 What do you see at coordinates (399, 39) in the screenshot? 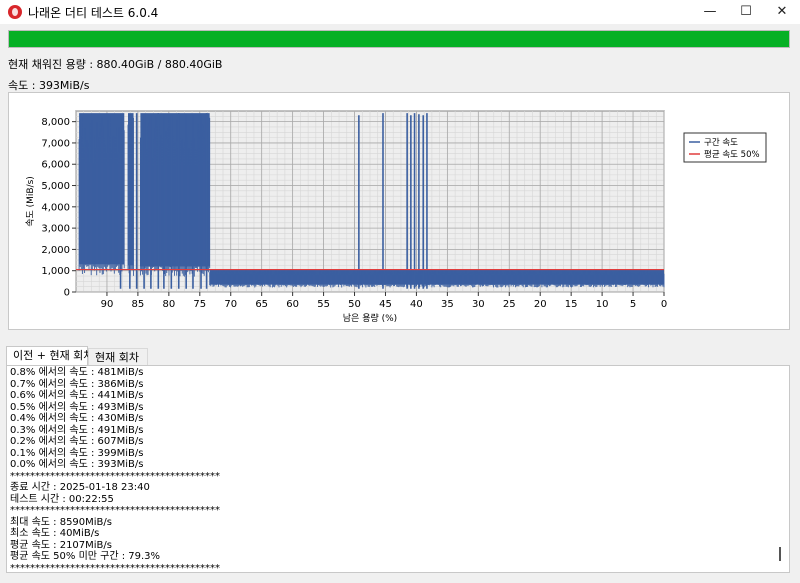
I see `fill-progress-bar` at bounding box center [399, 39].